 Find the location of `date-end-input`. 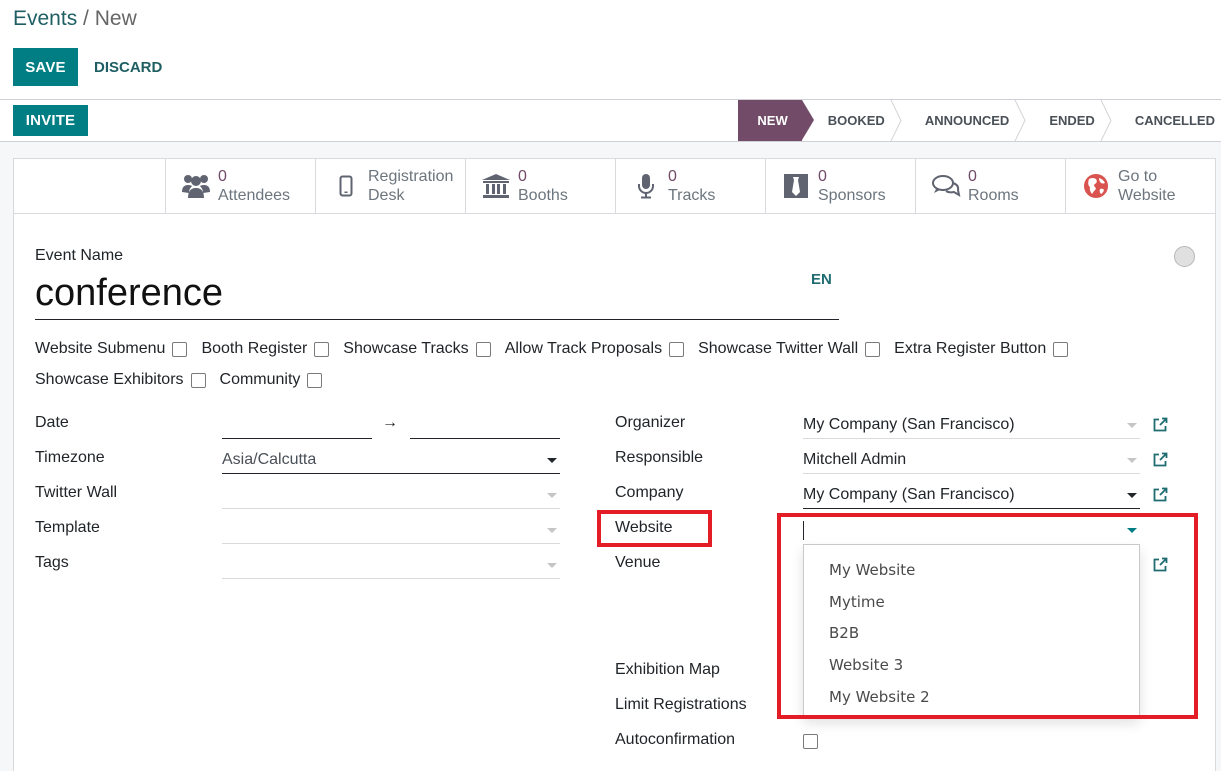

date-end-input is located at coordinates (485, 426).